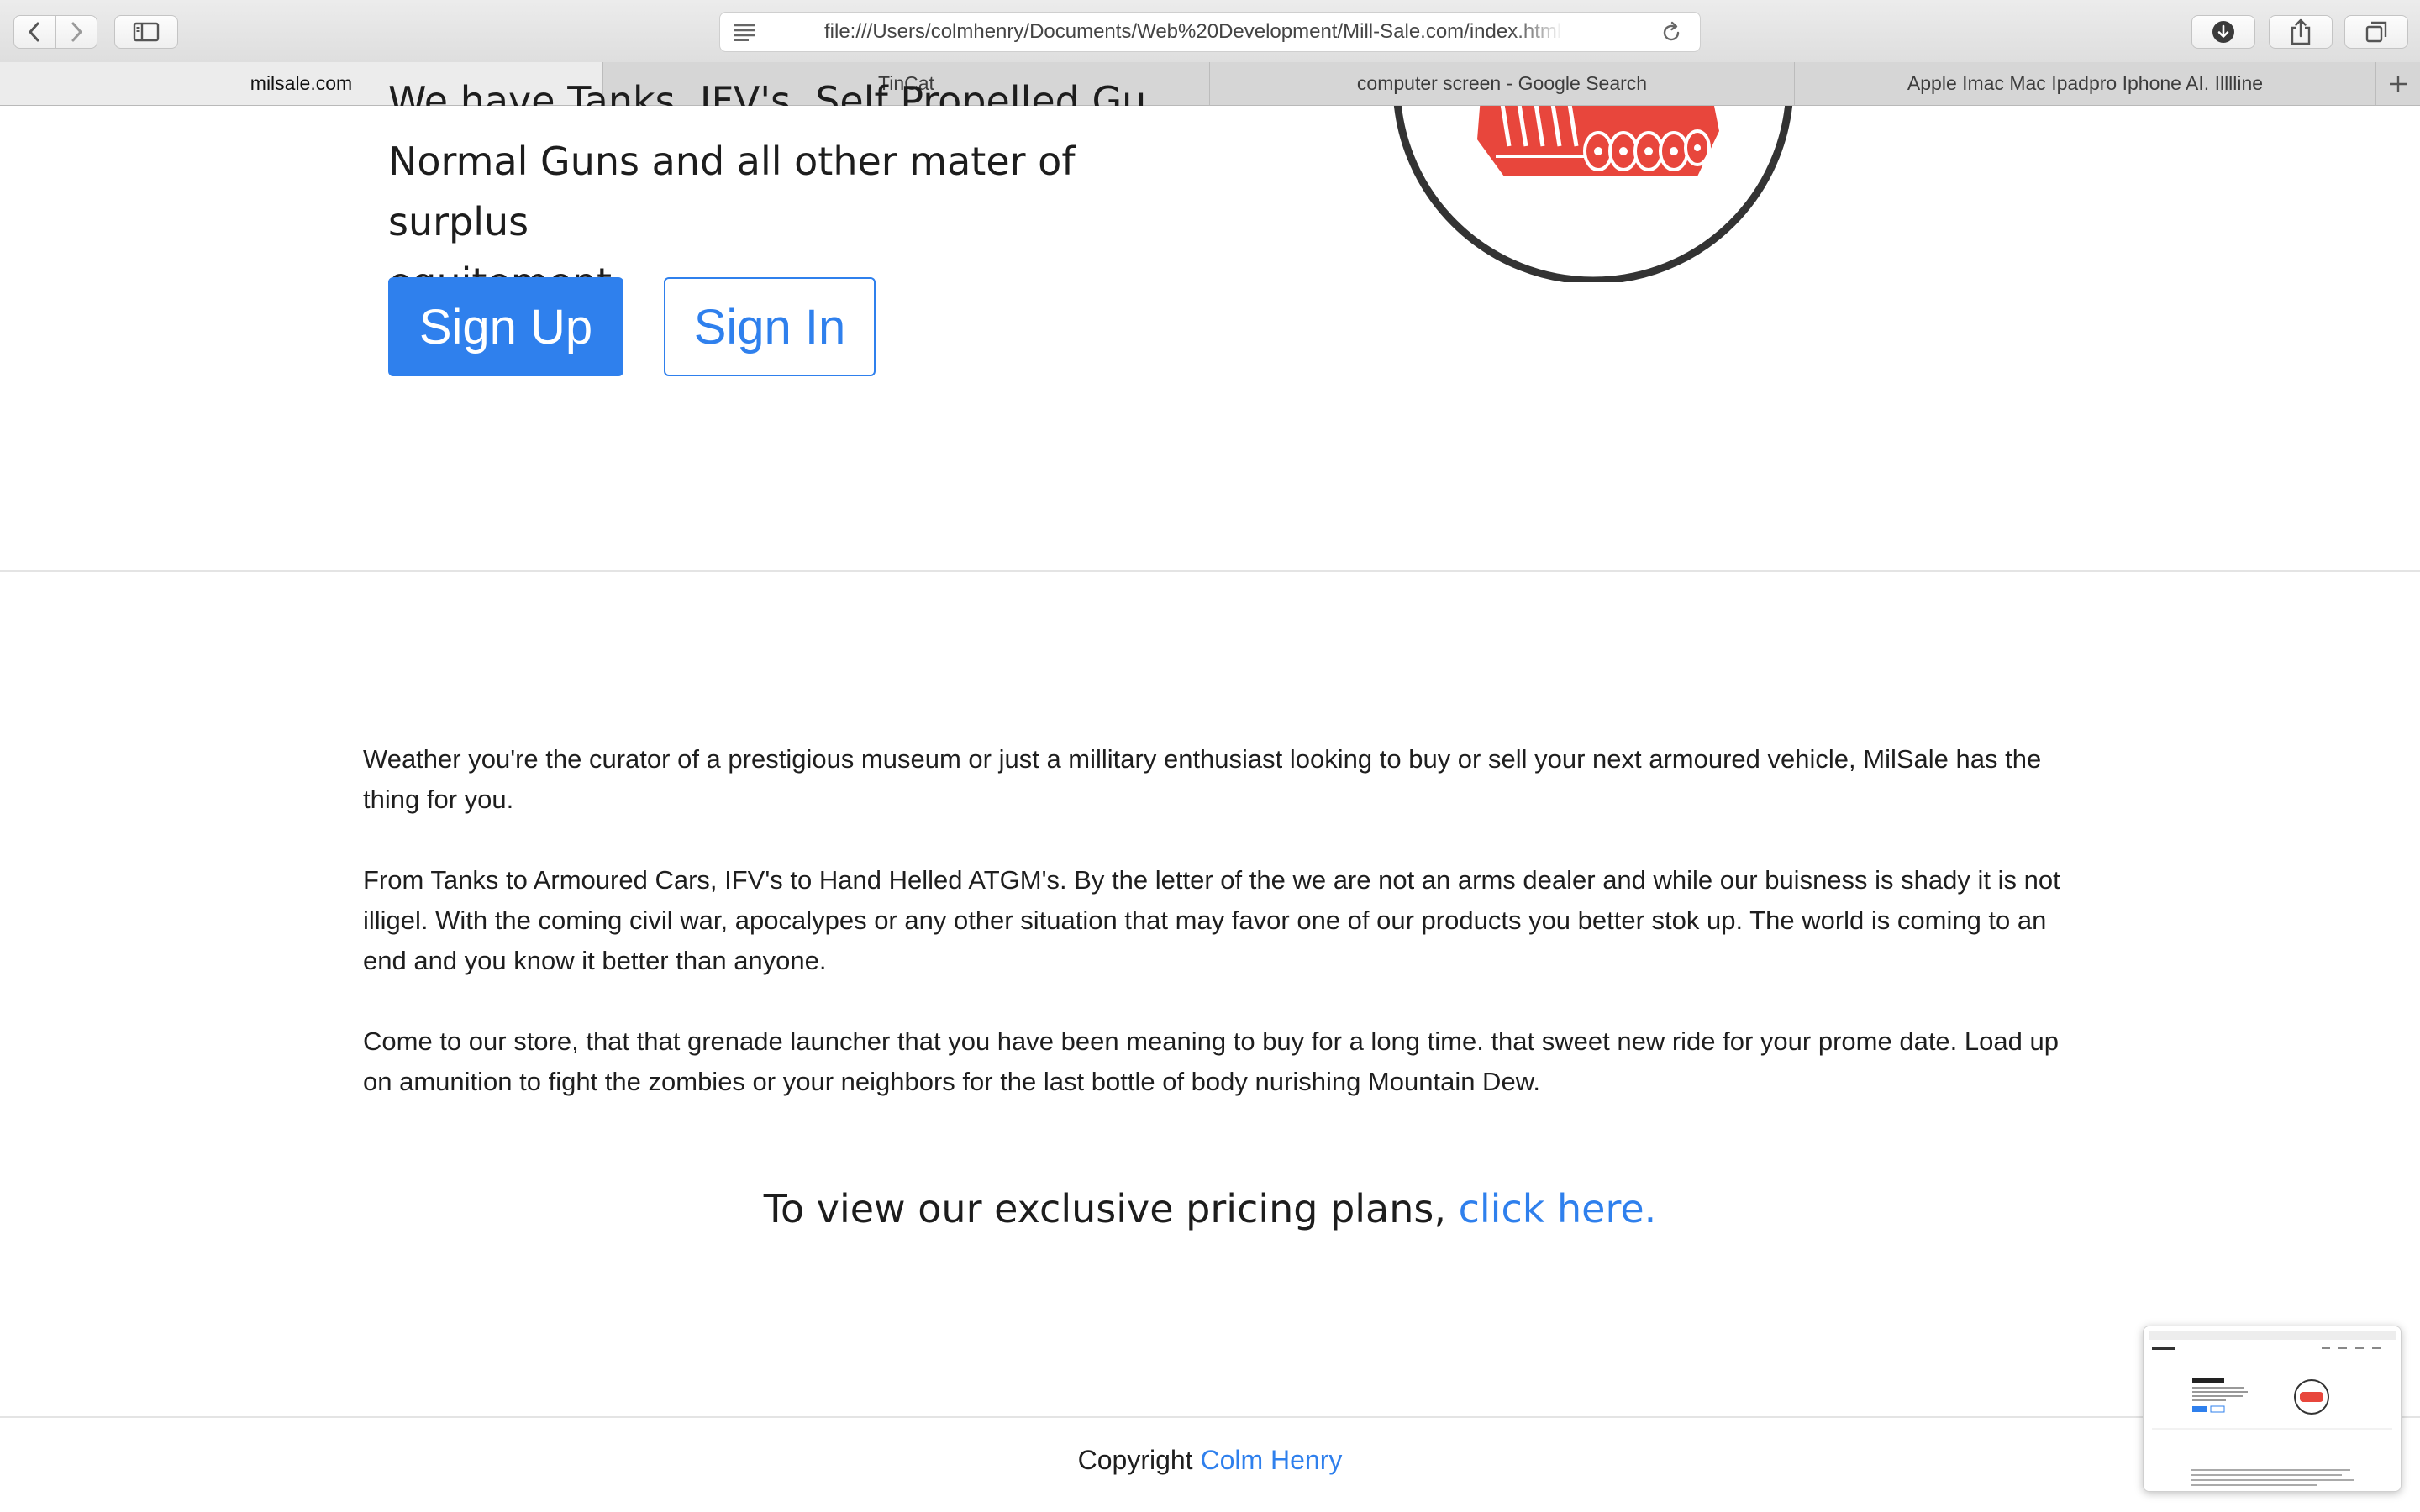 The width and height of the screenshot is (2420, 1512). I want to click on new-tab-button, so click(2398, 83).